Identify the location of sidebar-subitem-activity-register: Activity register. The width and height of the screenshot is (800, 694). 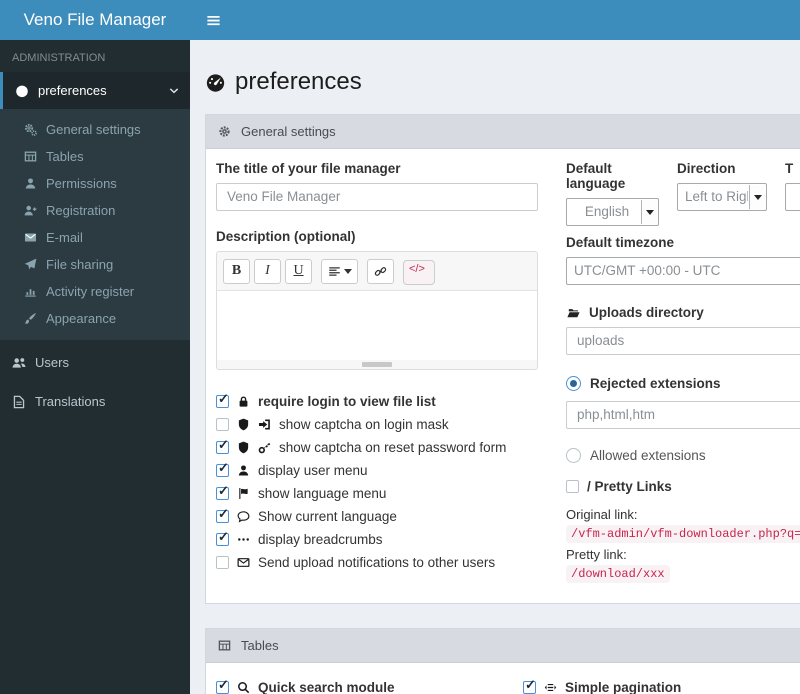
(95, 291).